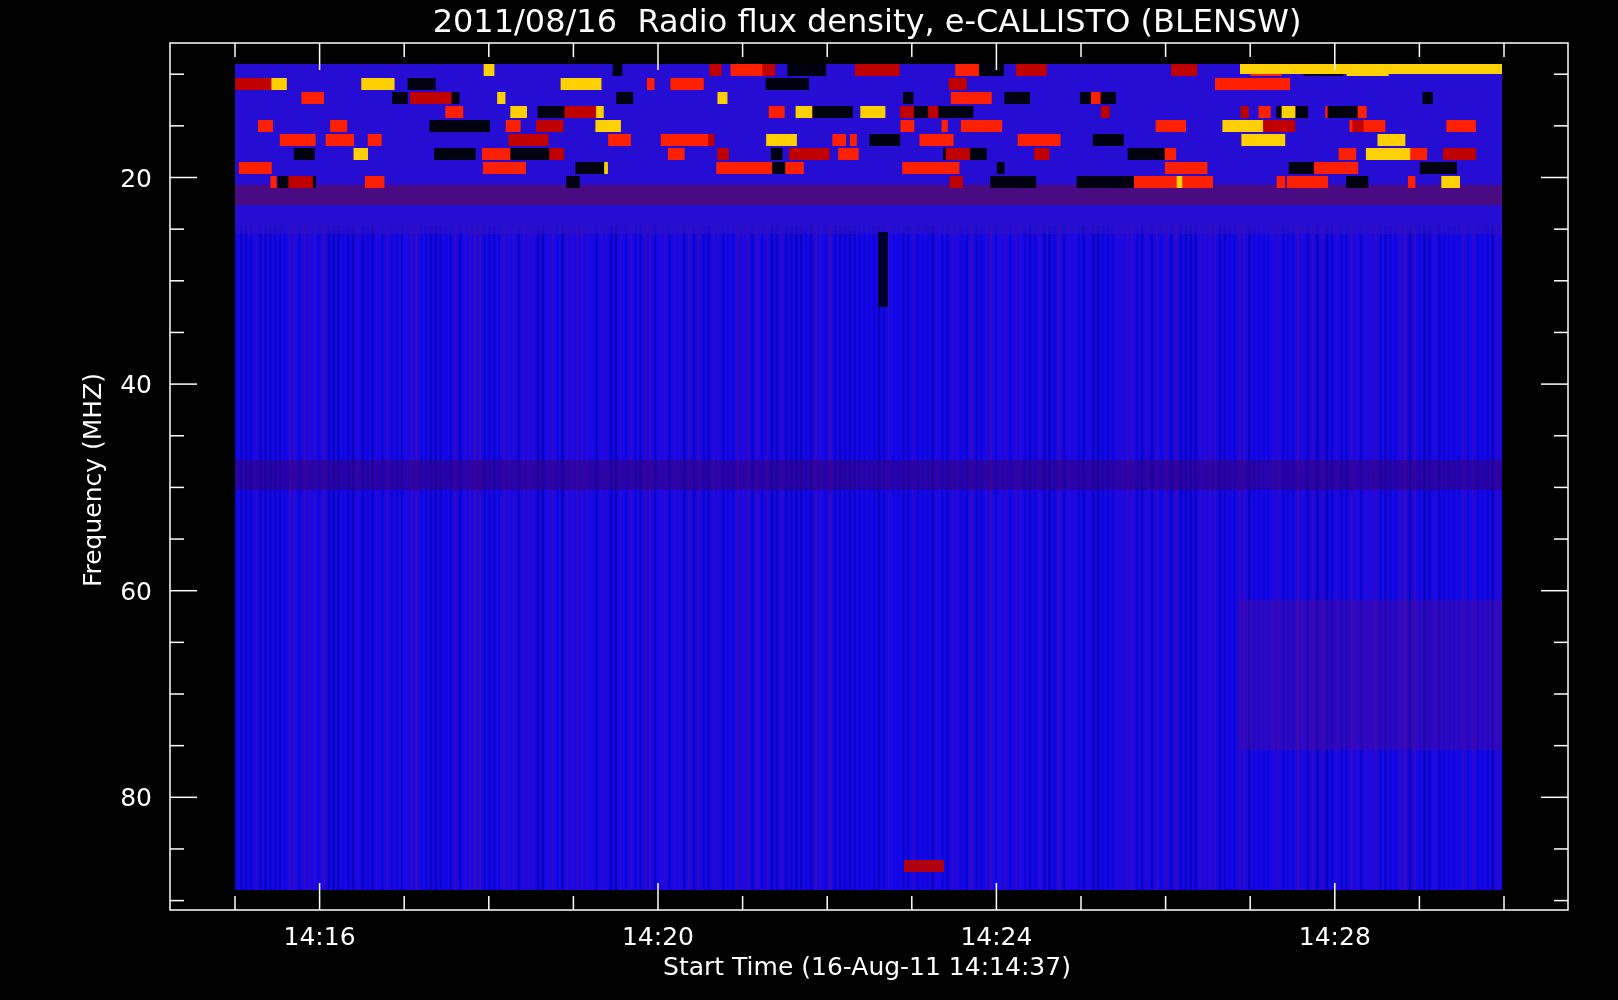 The width and height of the screenshot is (1618, 1000). Describe the element at coordinates (658, 936) in the screenshot. I see `x-tick-label: 14:20` at that location.